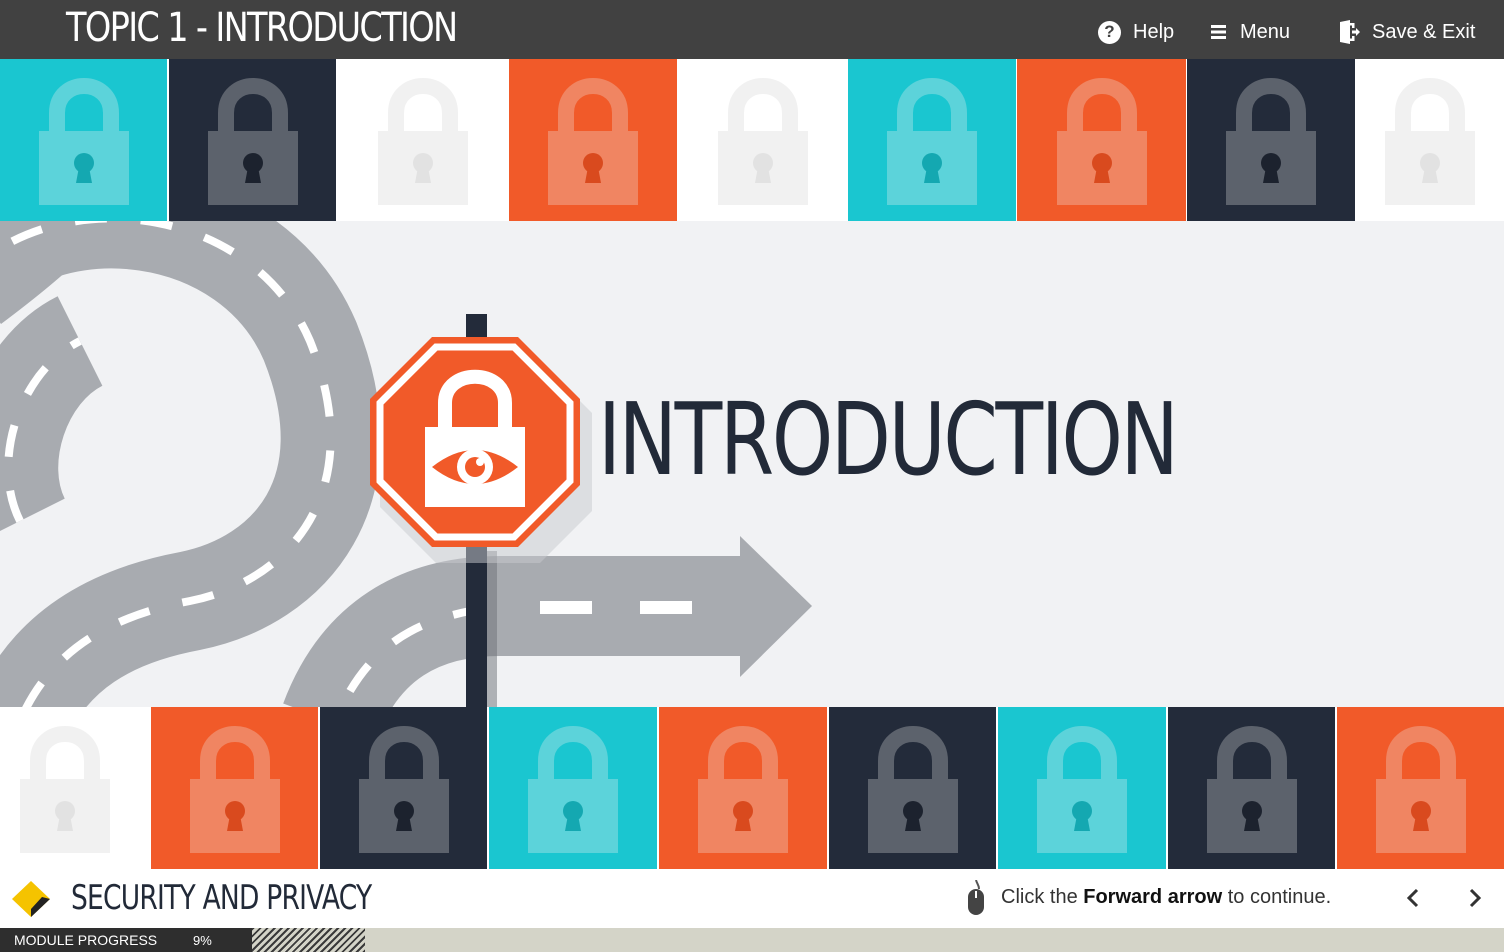 Image resolution: width=1504 pixels, height=952 pixels. Describe the element at coordinates (1219, 32) in the screenshot. I see `hamburger-menu-icon` at that location.